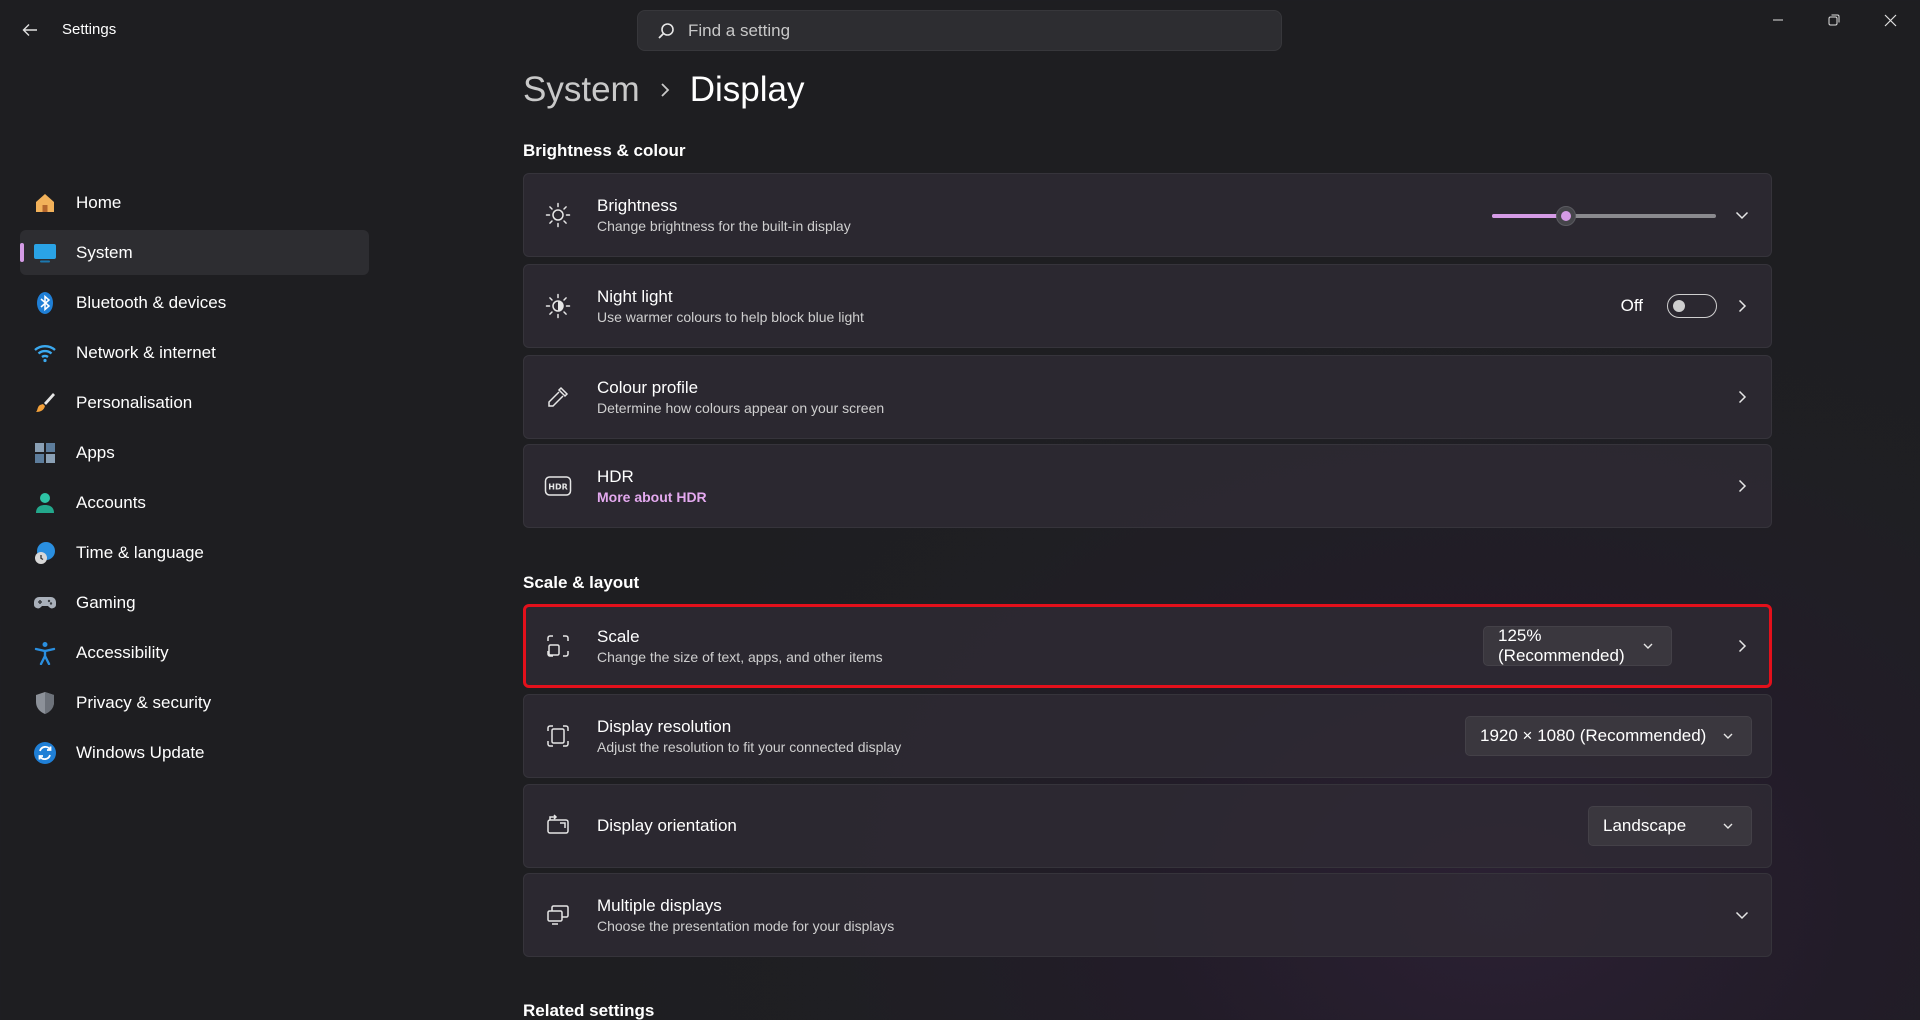  I want to click on sidebar-item-label: Windows Update, so click(140, 752).